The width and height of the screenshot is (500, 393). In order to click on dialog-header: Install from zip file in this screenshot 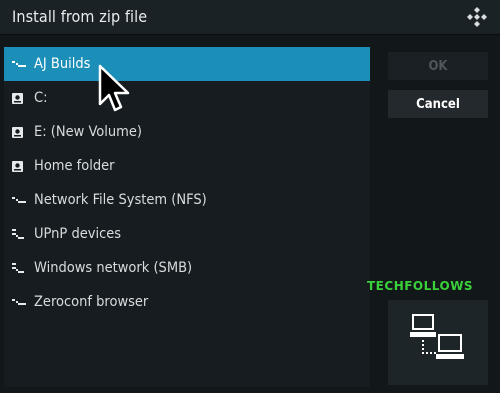, I will do `click(250, 17)`.